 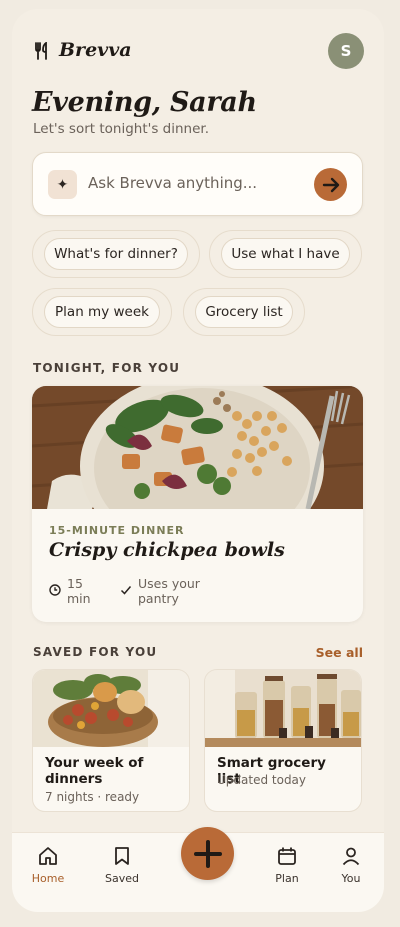 What do you see at coordinates (55, 590) in the screenshot?
I see `clock-icon` at bounding box center [55, 590].